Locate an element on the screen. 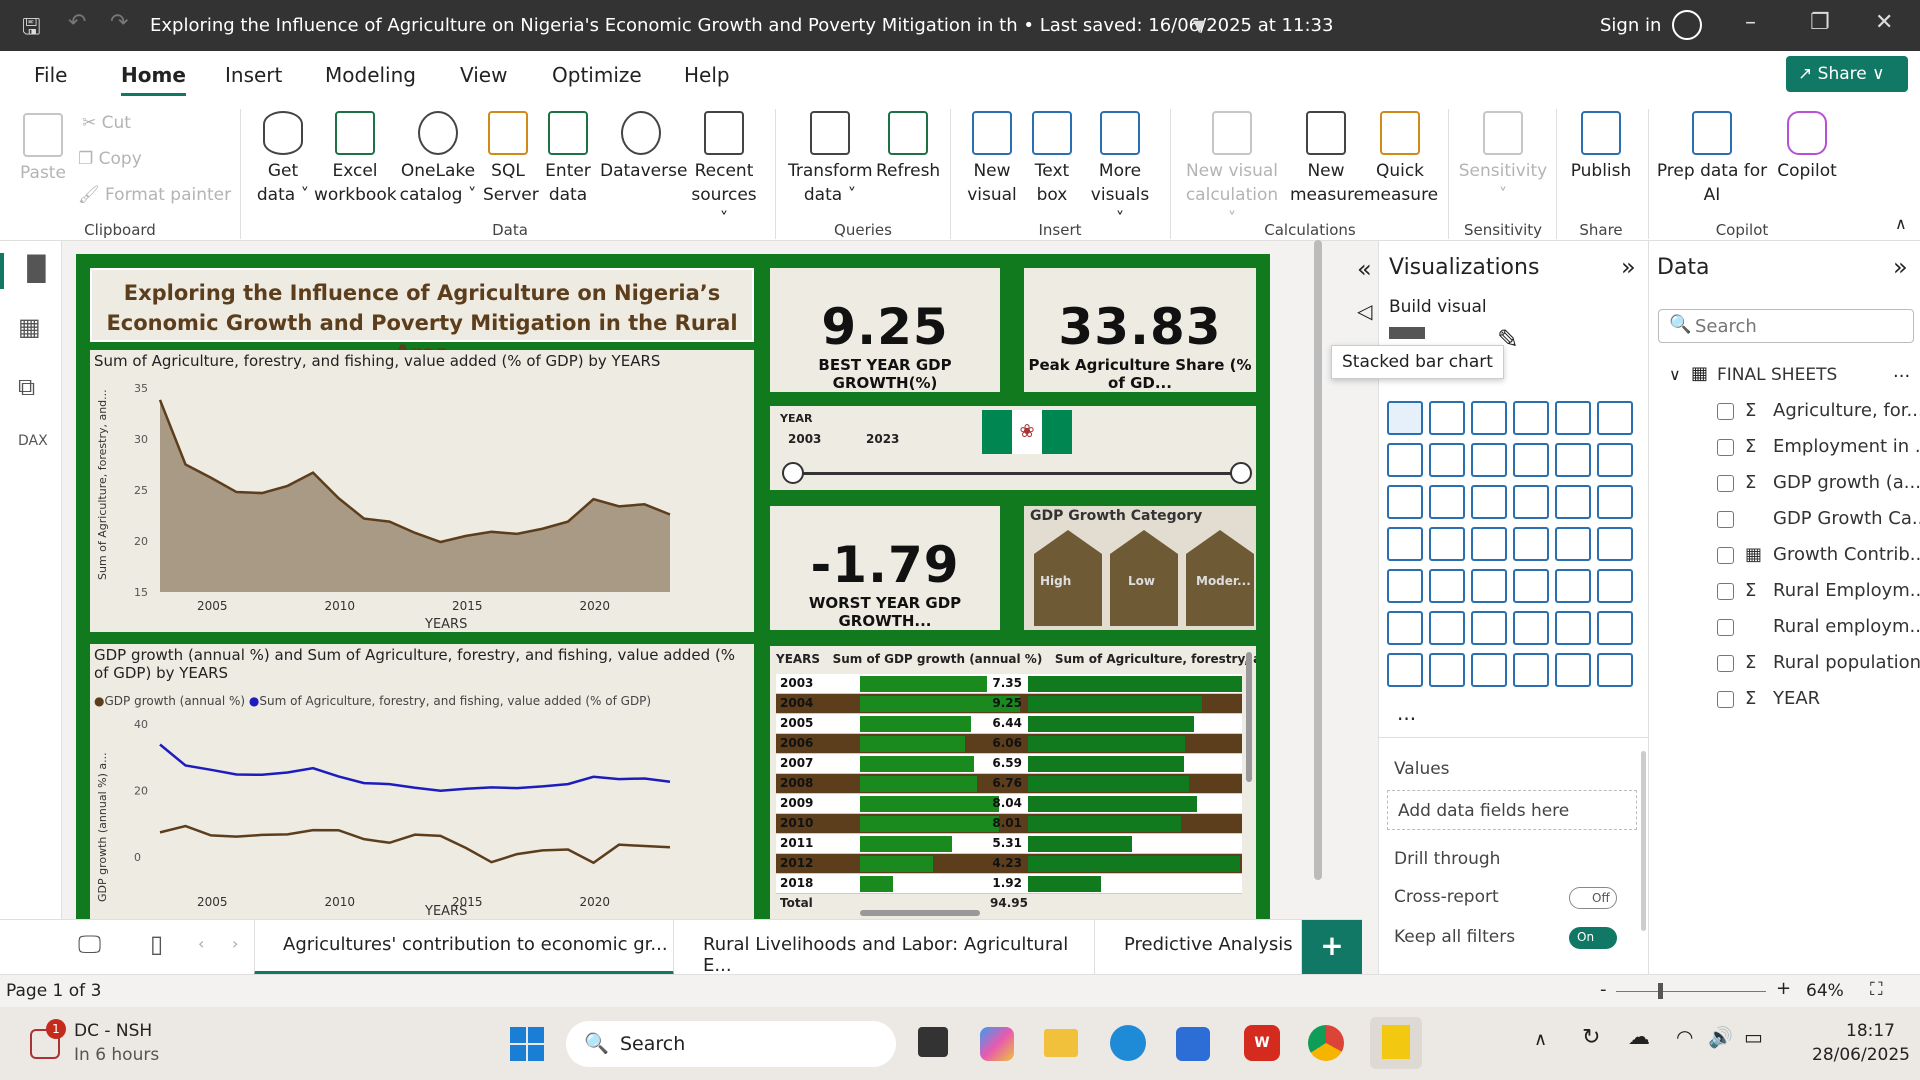  add-page-button: + is located at coordinates (1332, 947).